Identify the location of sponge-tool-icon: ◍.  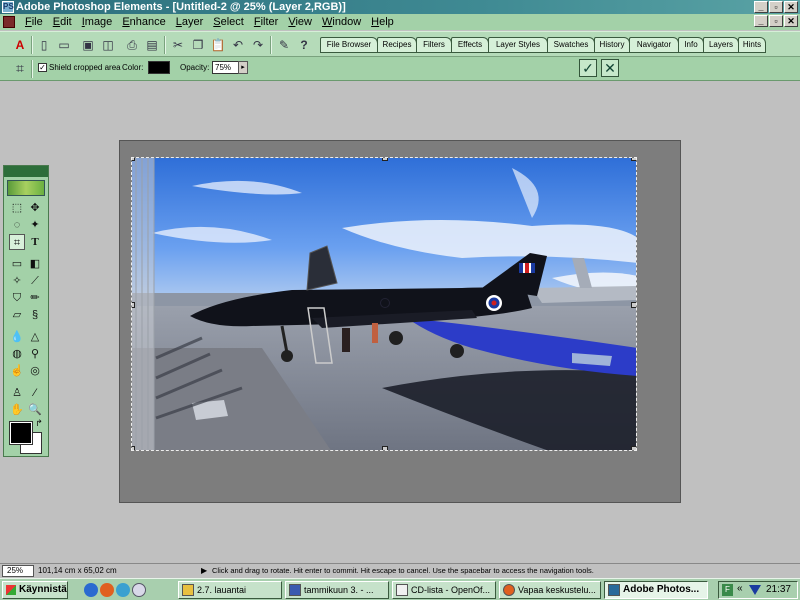
(17, 354).